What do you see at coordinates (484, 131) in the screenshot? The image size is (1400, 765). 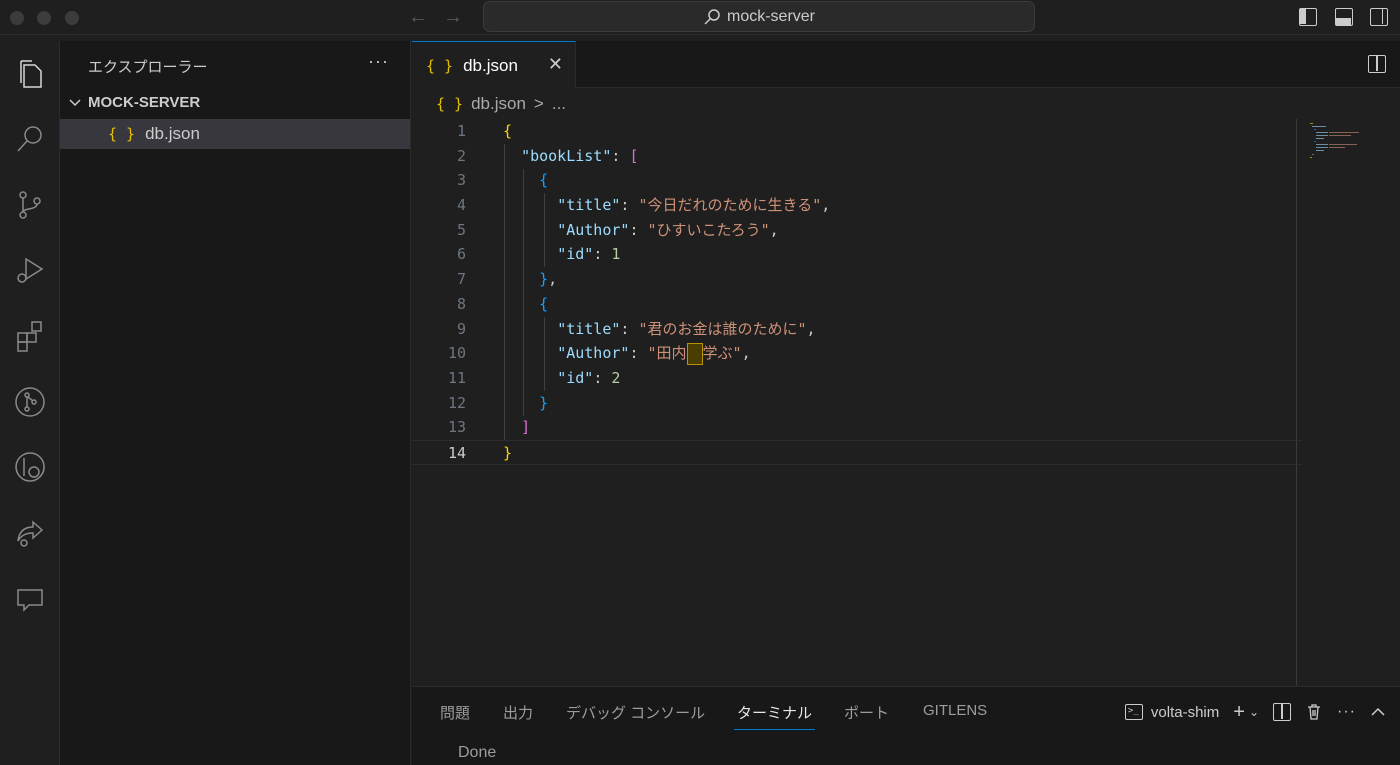 I see `code-line: 1{` at bounding box center [484, 131].